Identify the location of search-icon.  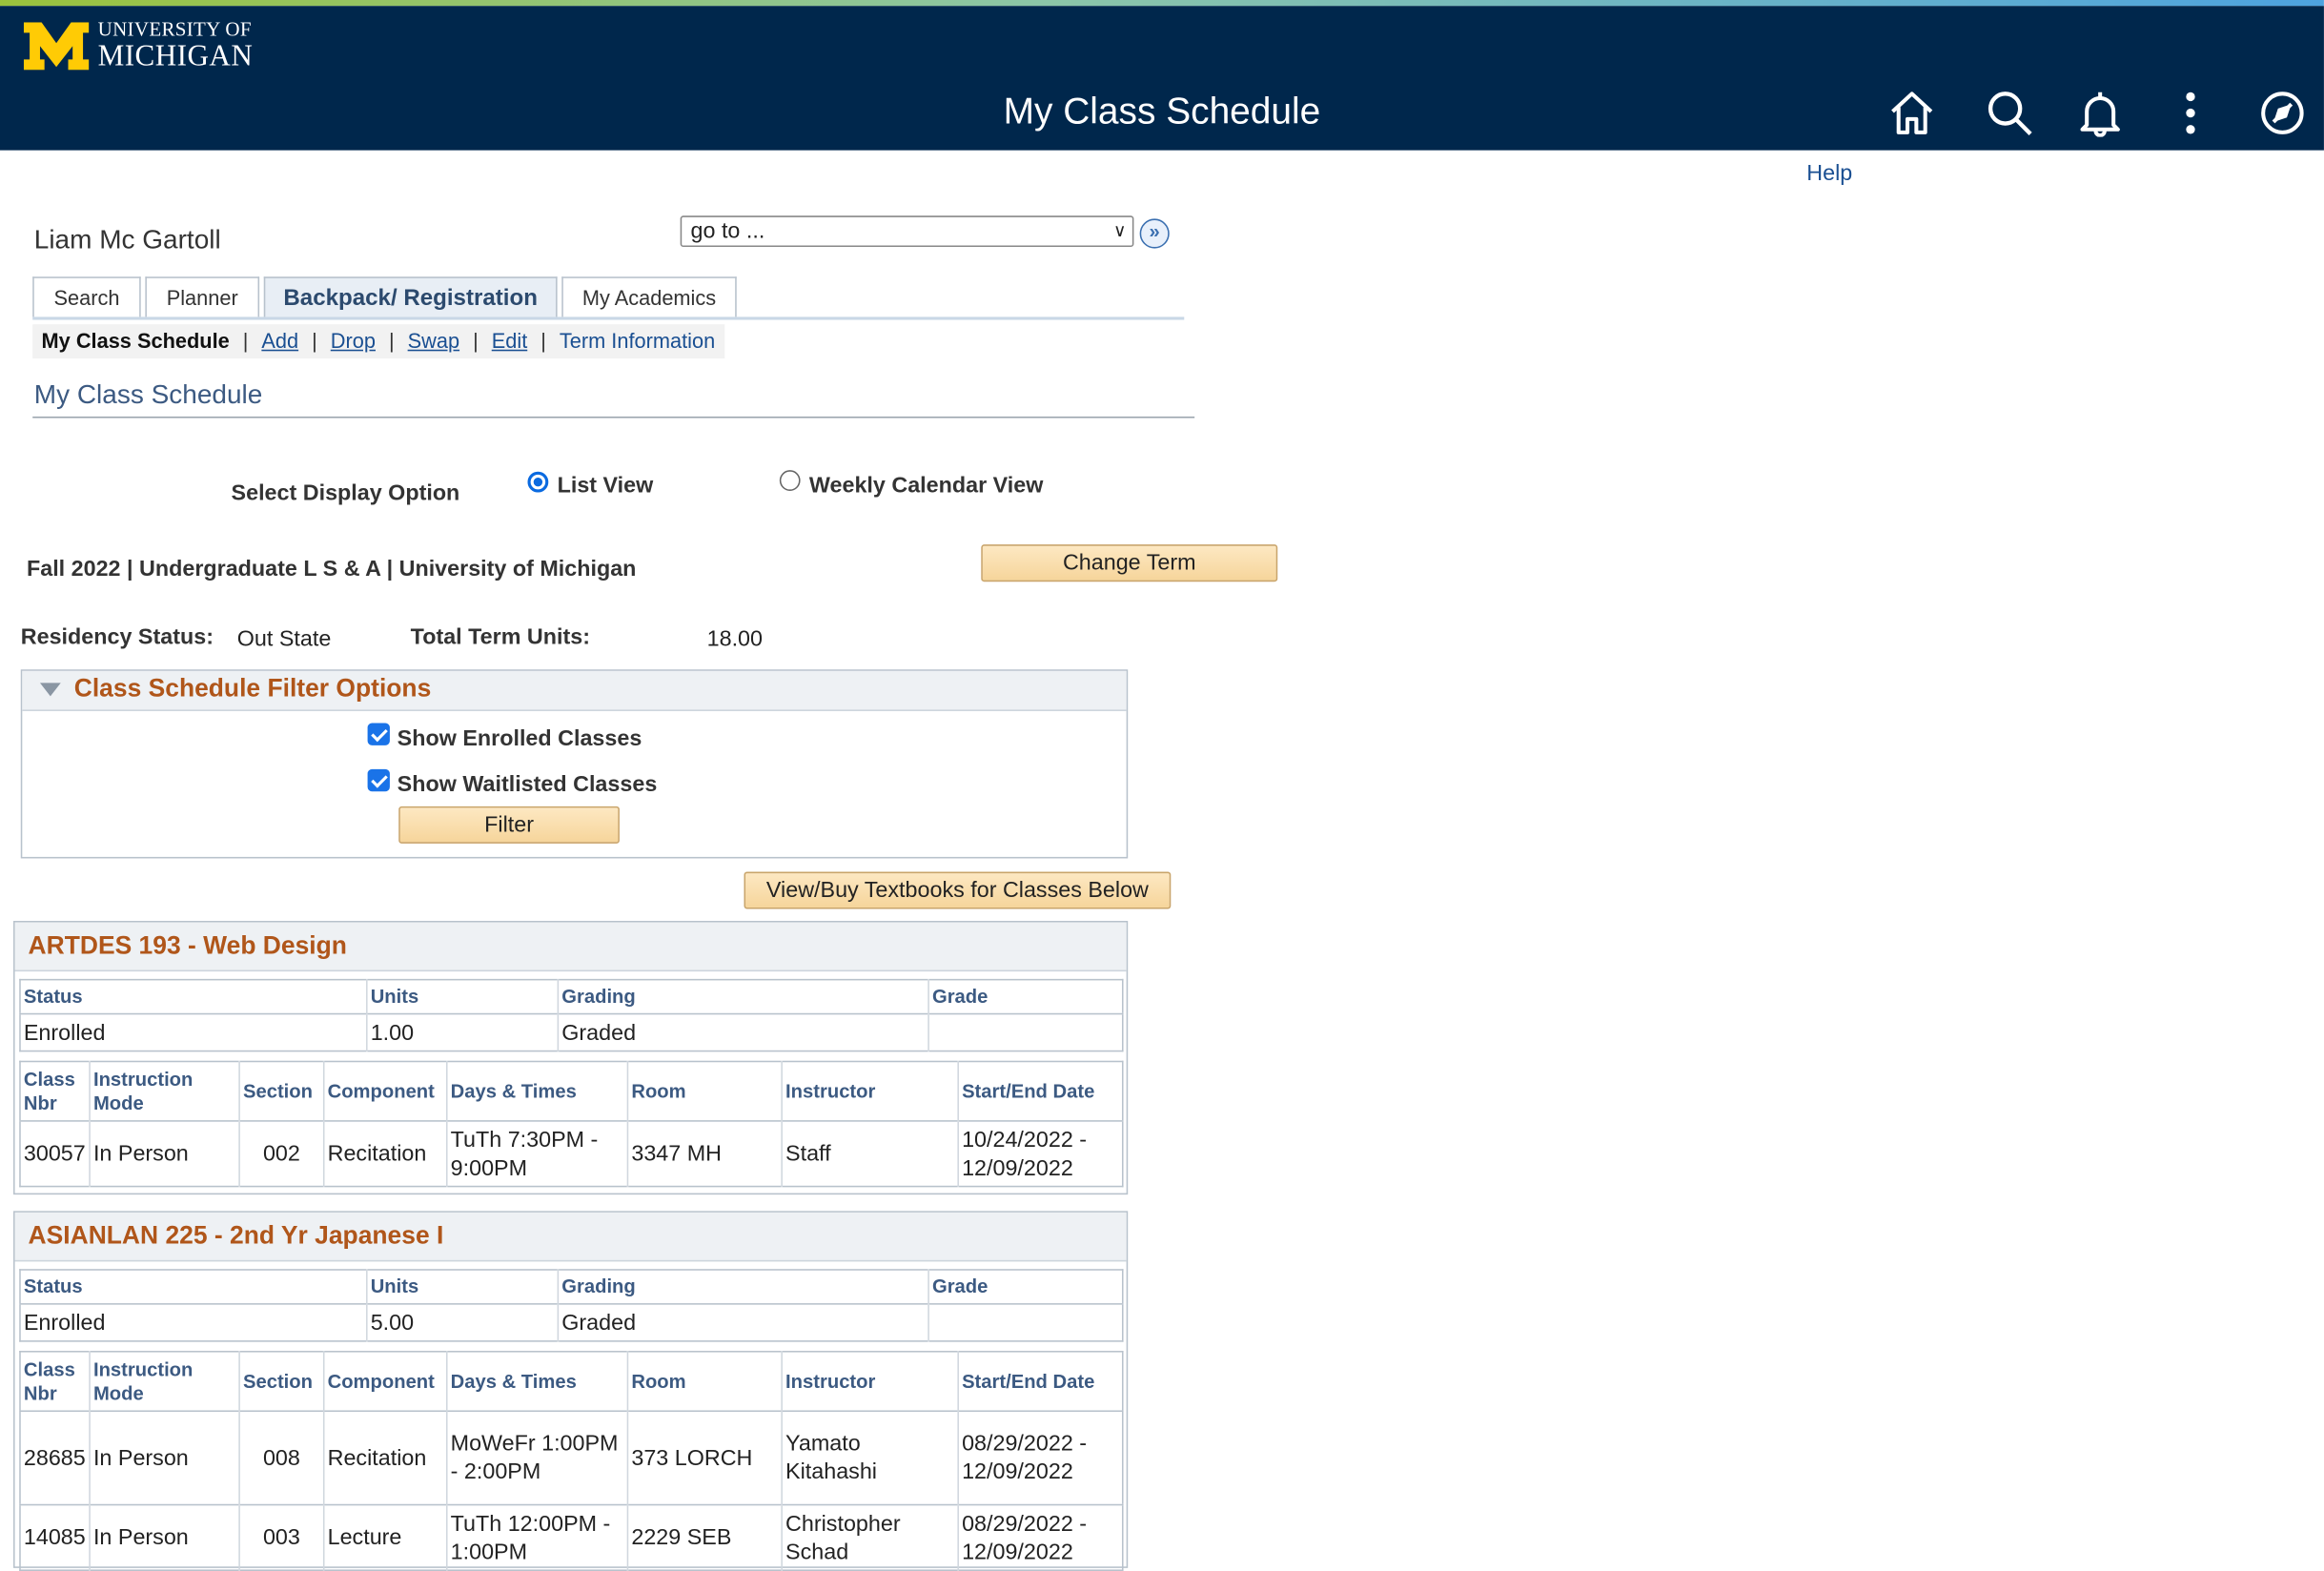
(2010, 113).